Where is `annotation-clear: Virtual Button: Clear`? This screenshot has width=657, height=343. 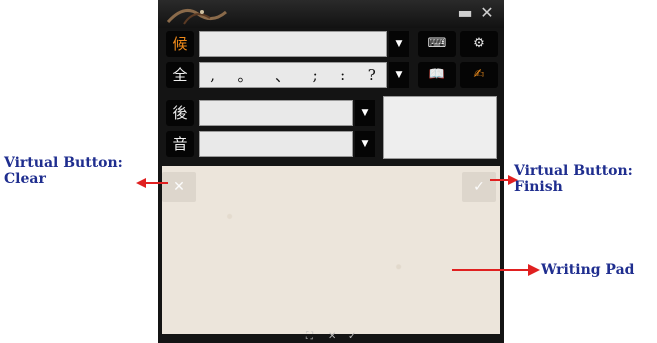 annotation-clear: Virtual Button: Clear is located at coordinates (63, 171).